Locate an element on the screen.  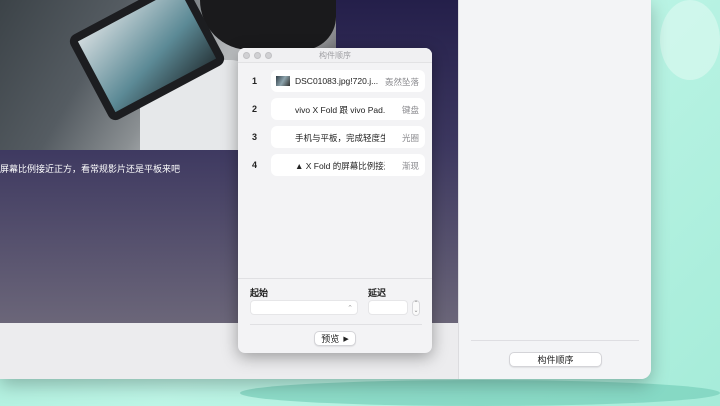
item-card: vivo X Fold 跟 vivo Pad... 键盘 is located at coordinates (348, 109).